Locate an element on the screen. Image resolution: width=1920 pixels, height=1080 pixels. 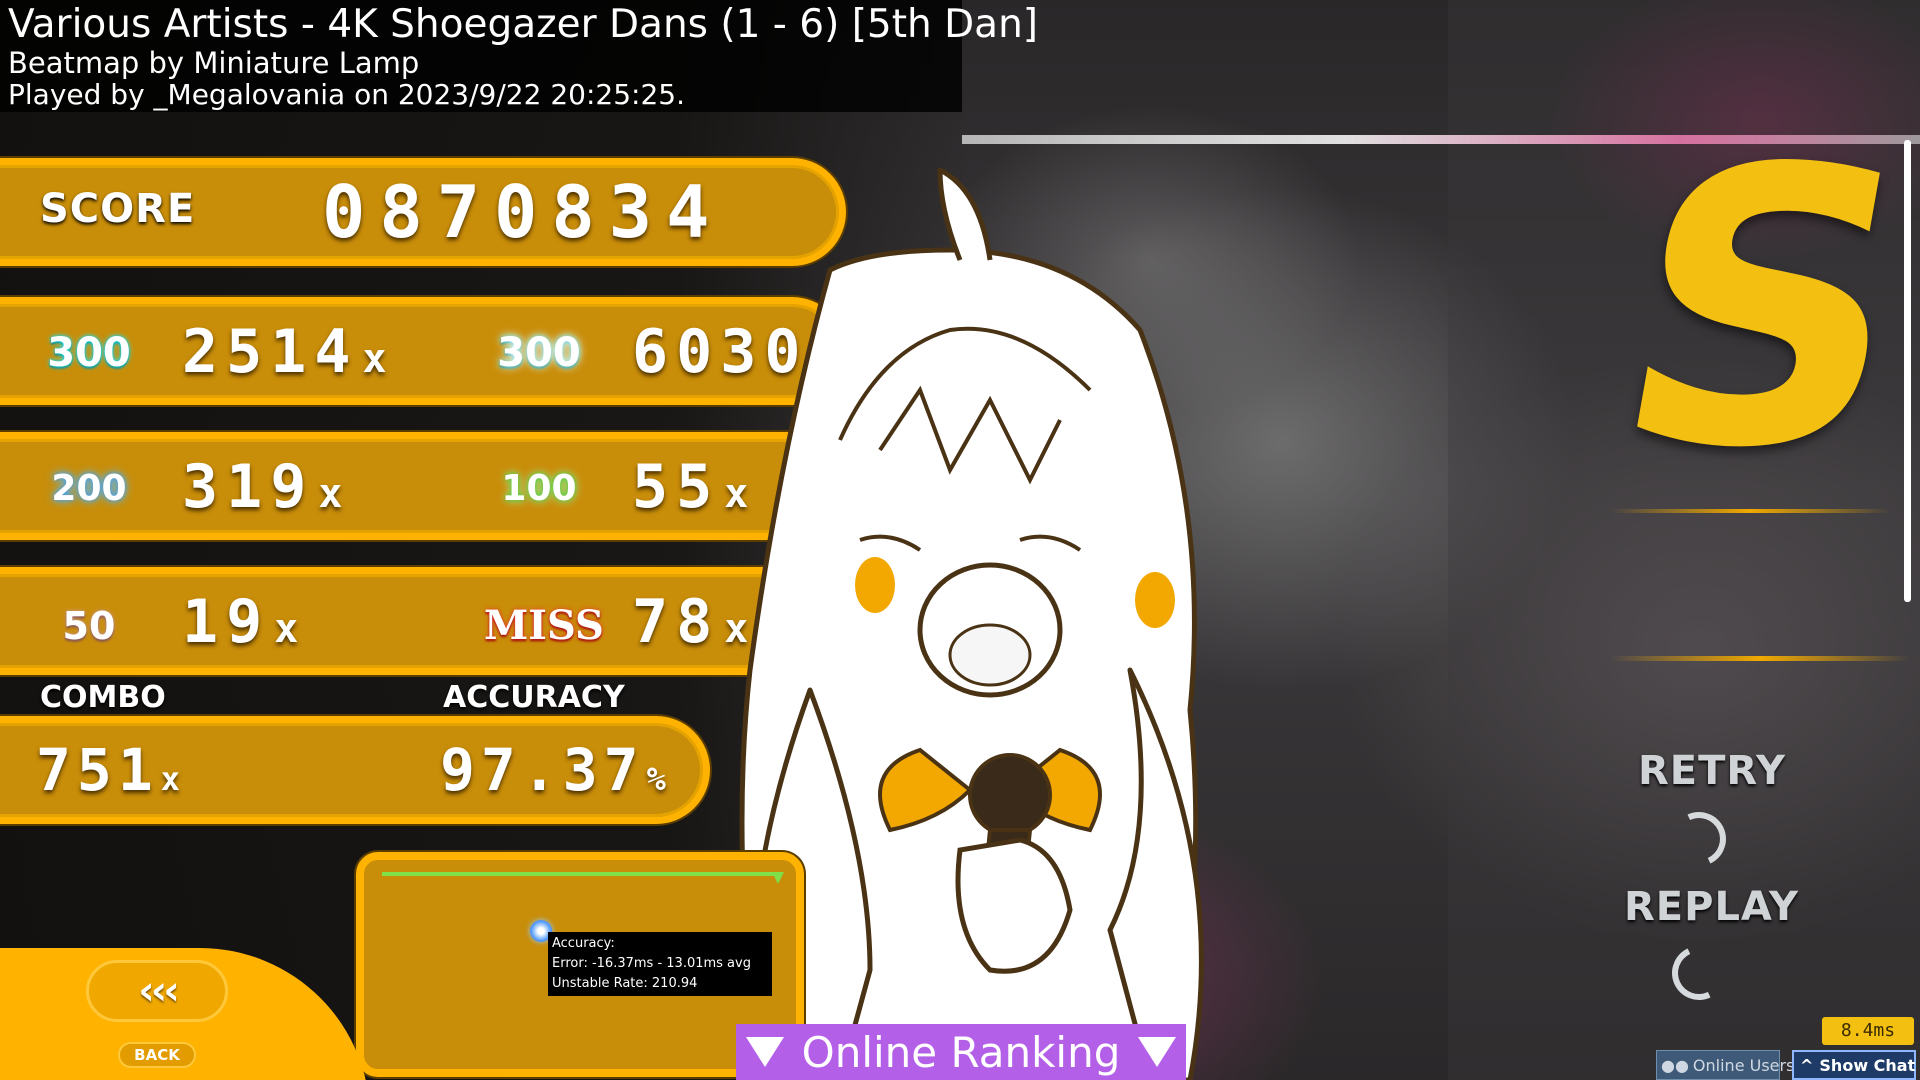
beatmap-mapper: Beatmap by Miniature Lamp is located at coordinates (214, 63).